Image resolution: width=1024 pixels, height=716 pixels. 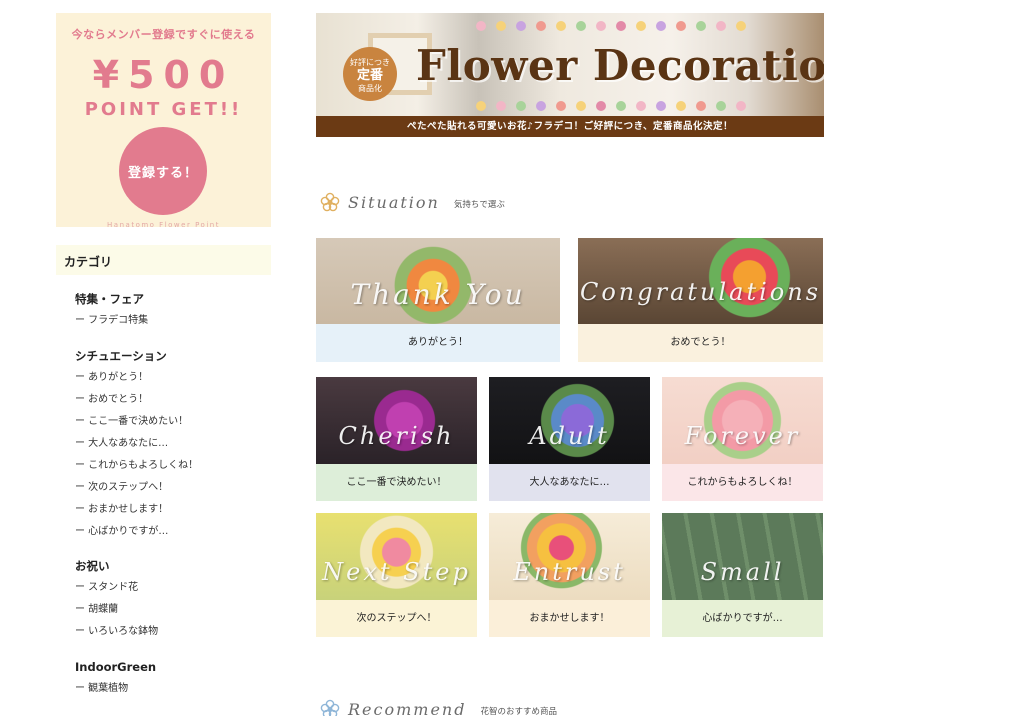 I want to click on stamp-small-text: 好評につき, so click(x=370, y=62).